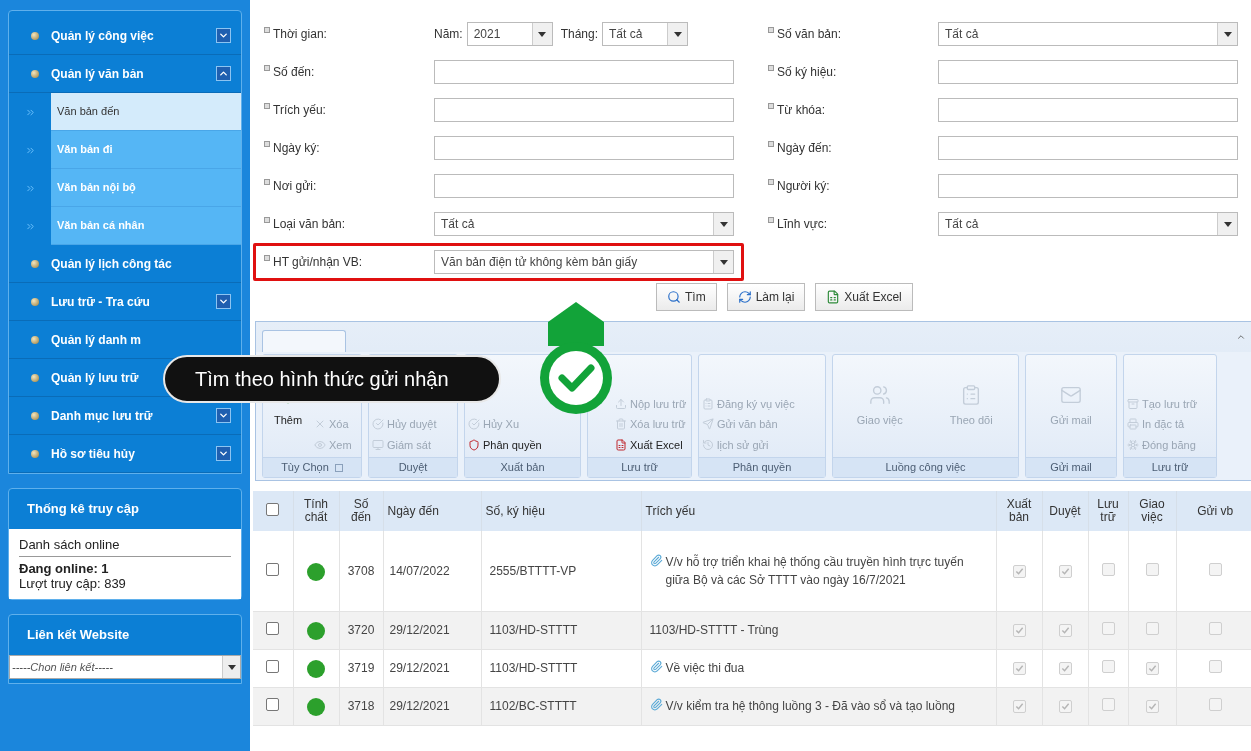 Image resolution: width=1251 pixels, height=751 pixels. I want to click on field-label: Trích yếu:, so click(299, 110).